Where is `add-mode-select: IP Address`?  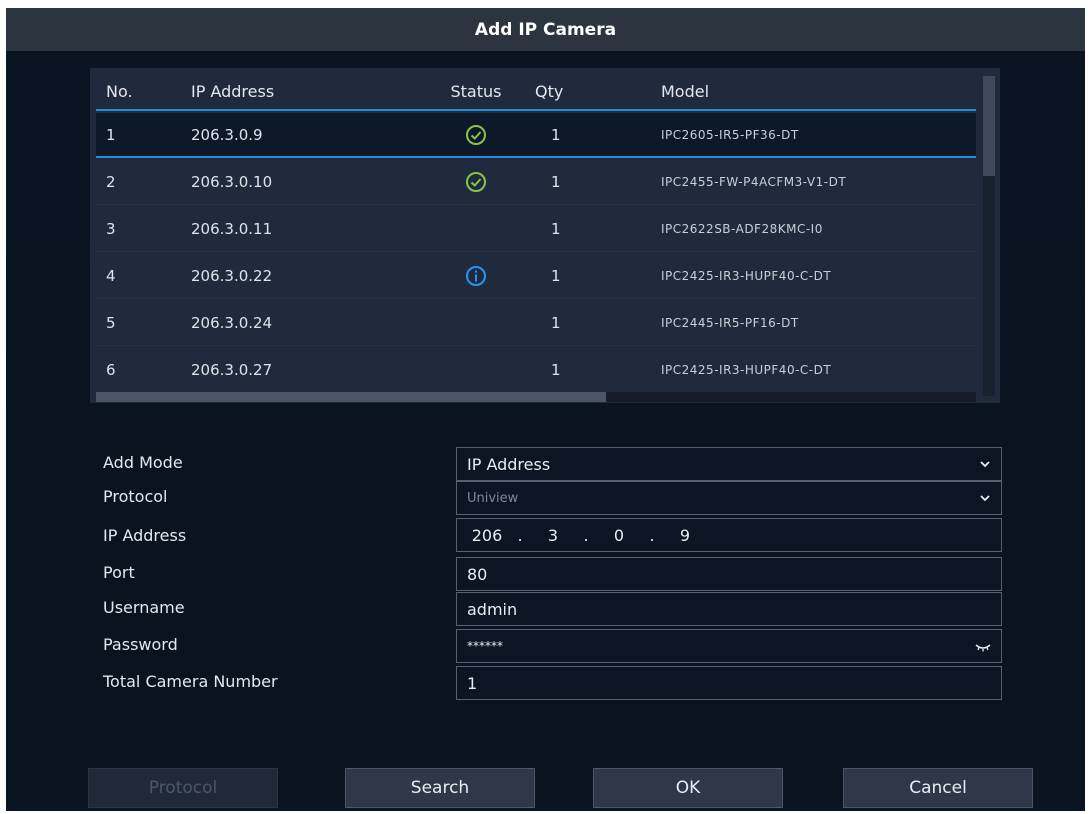 add-mode-select: IP Address is located at coordinates (729, 464).